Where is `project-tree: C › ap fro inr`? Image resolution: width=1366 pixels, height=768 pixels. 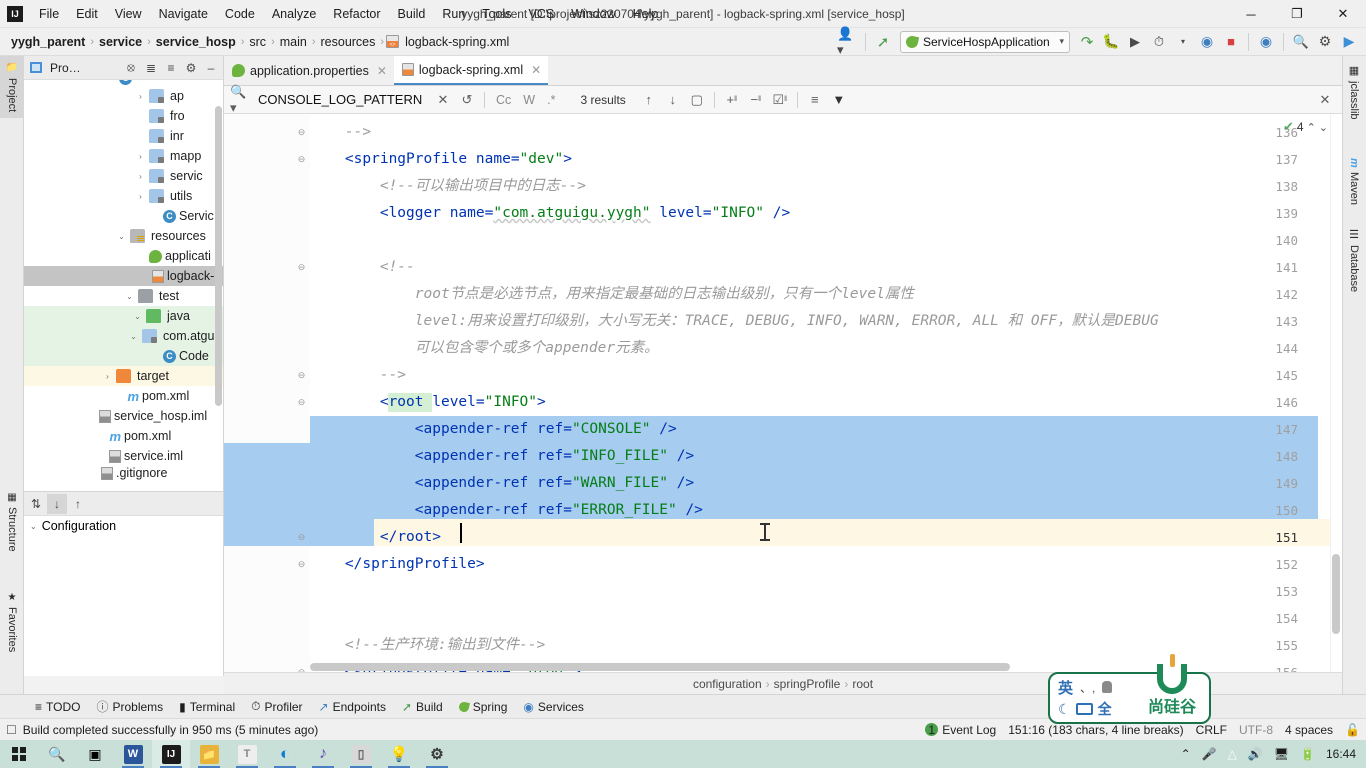
project-tree: C › ap fro inr is located at coordinates (123, 285).